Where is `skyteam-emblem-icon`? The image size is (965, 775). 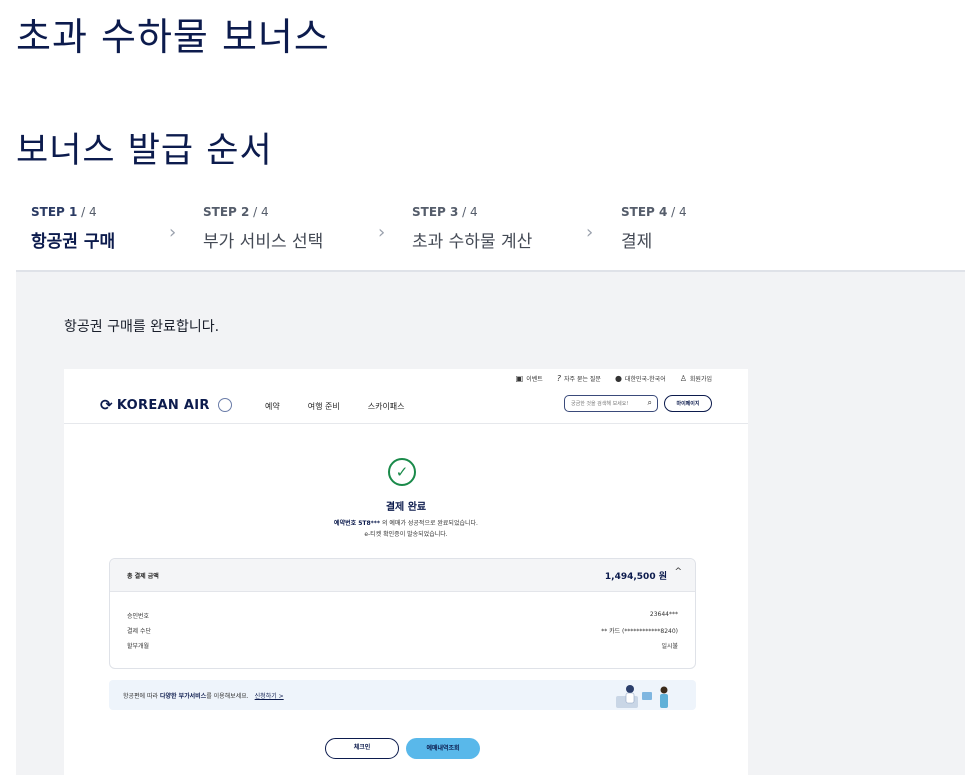 skyteam-emblem-icon is located at coordinates (224, 405).